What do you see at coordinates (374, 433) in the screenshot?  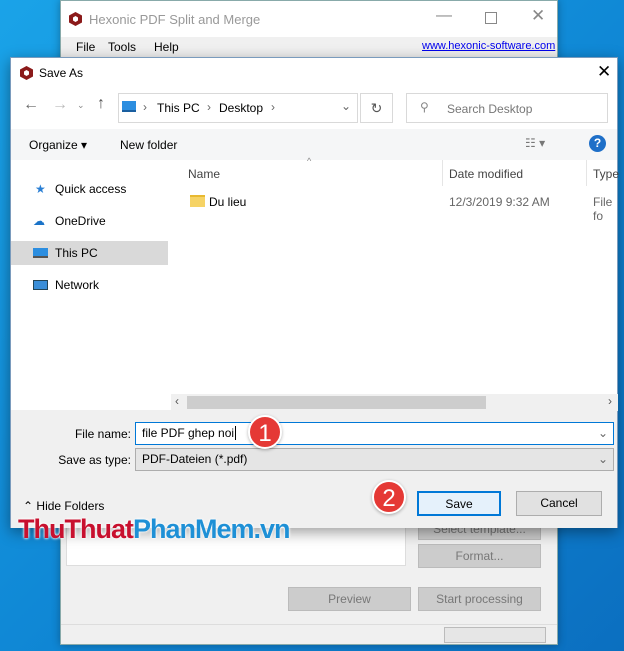 I see `file-name-input: file PDF ghep noi ⌄` at bounding box center [374, 433].